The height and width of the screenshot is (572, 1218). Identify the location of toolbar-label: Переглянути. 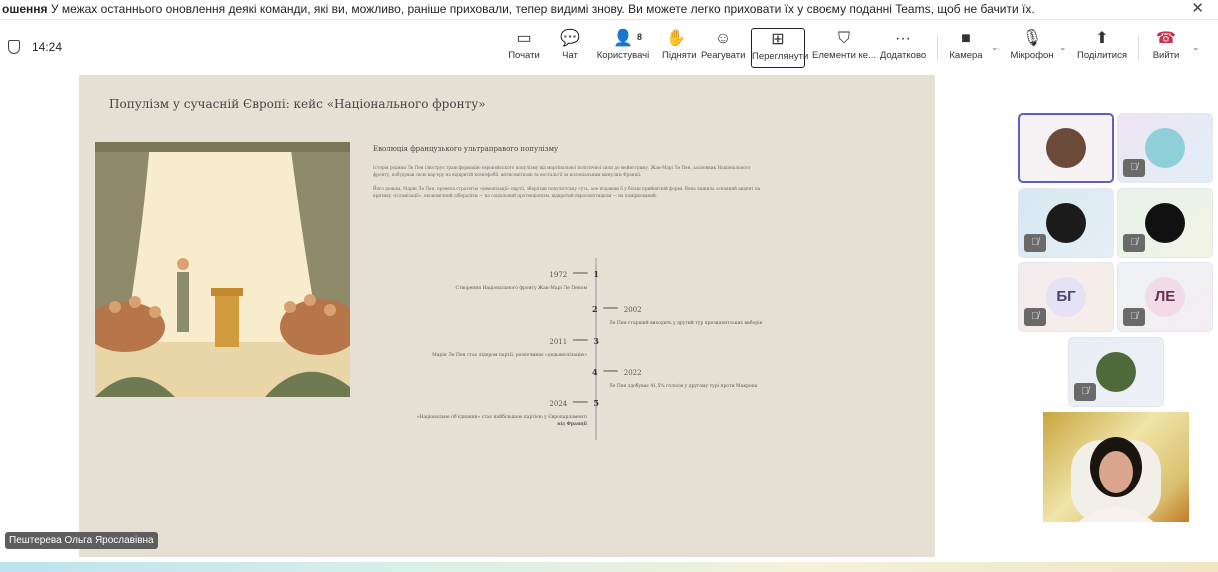
(780, 56).